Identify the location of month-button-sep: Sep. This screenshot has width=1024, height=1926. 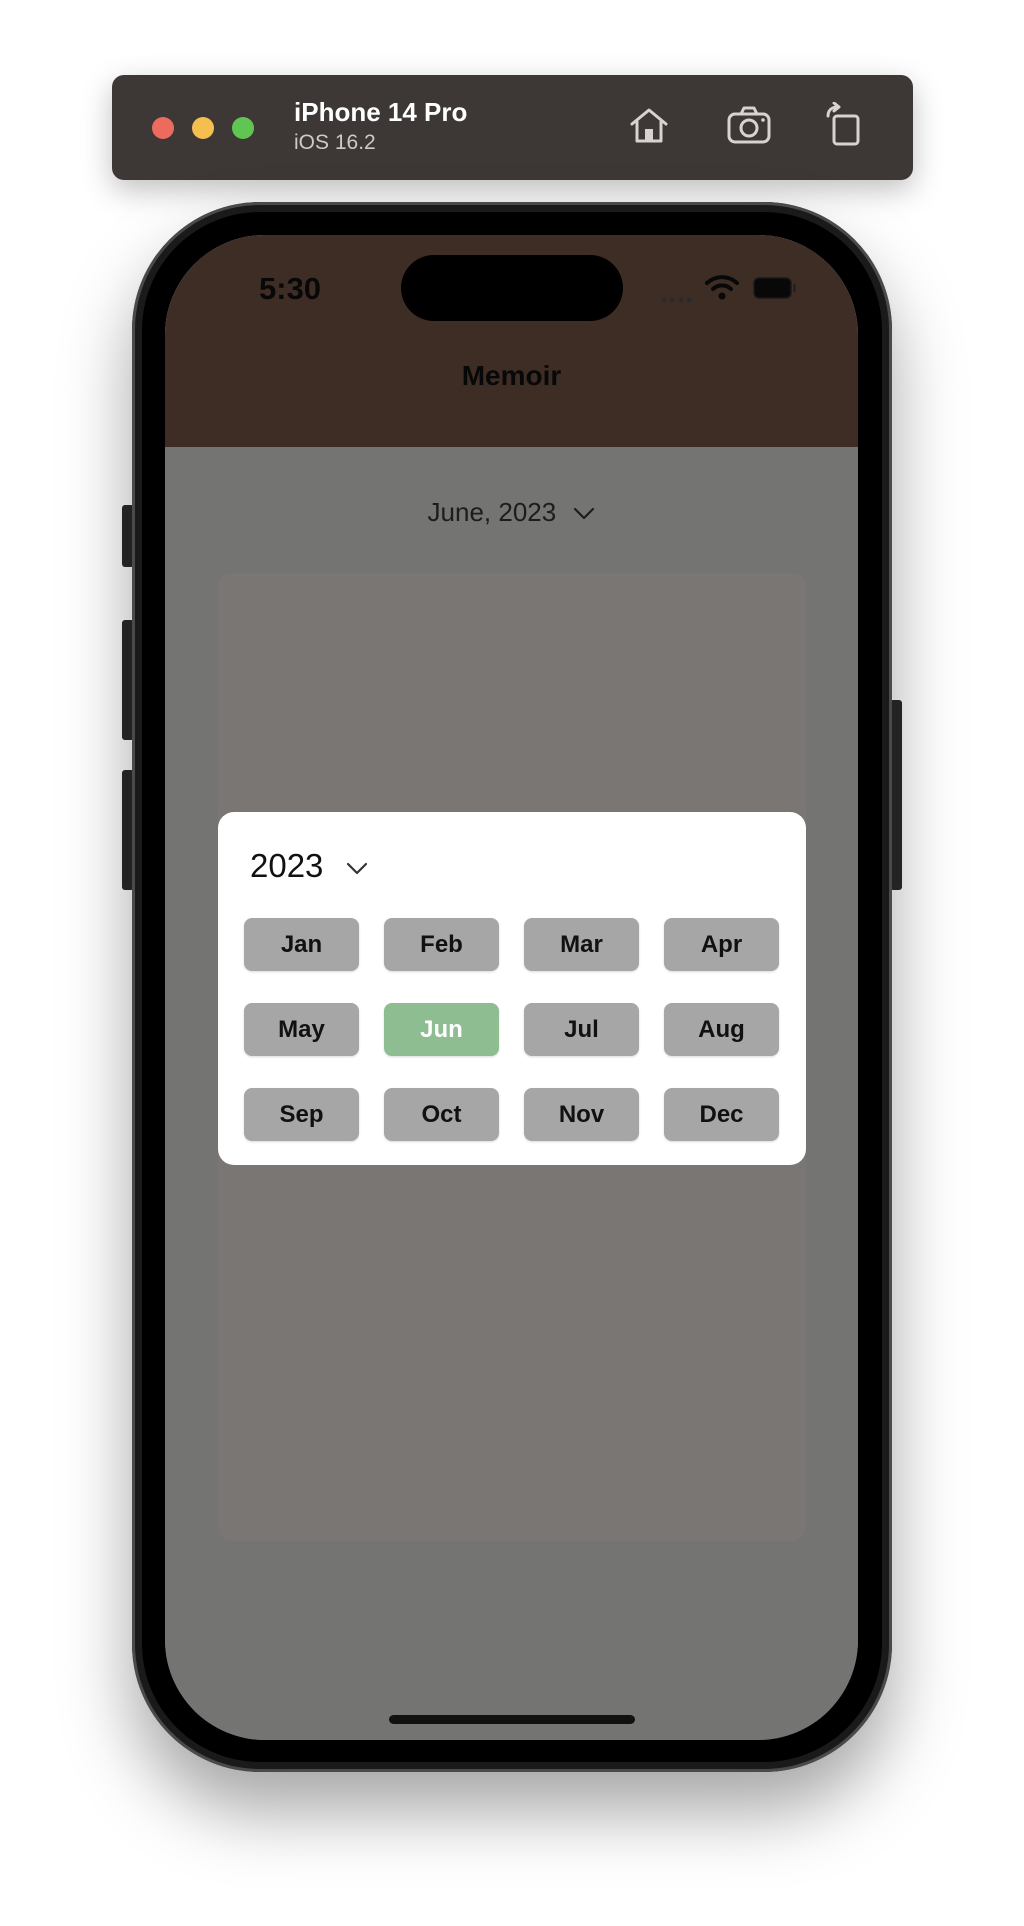
(301, 1114).